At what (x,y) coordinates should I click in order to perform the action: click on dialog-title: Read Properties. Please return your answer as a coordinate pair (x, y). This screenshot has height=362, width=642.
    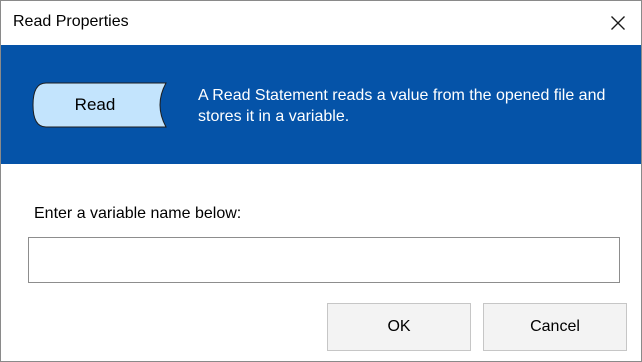
    Looking at the image, I should click on (71, 21).